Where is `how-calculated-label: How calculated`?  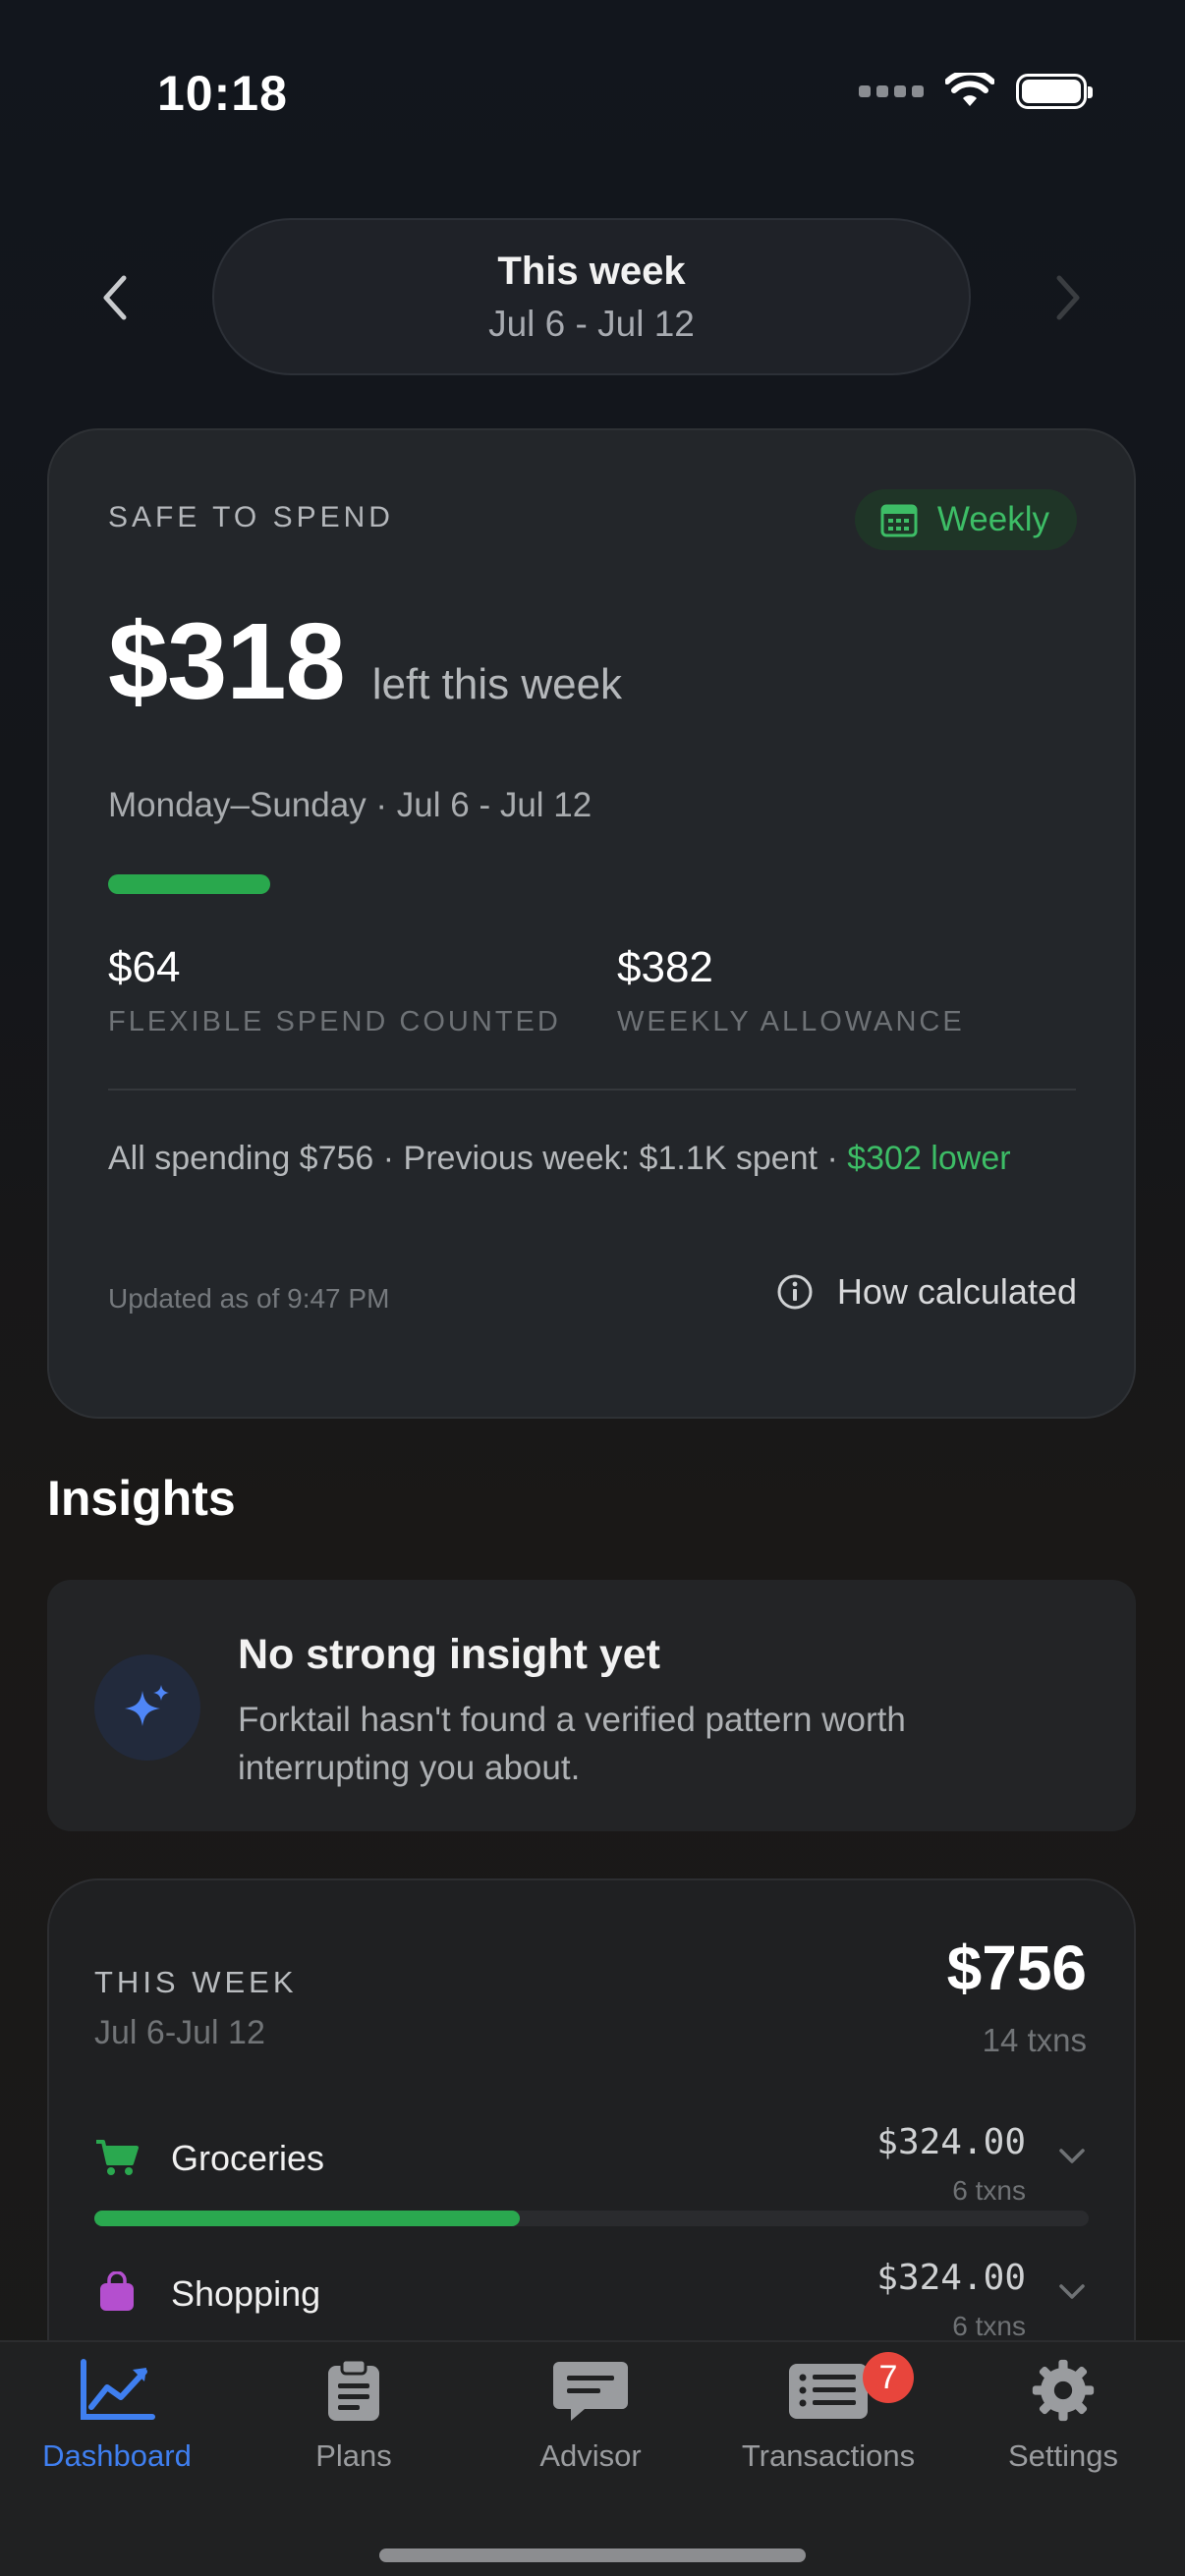 how-calculated-label: How calculated is located at coordinates (957, 1291).